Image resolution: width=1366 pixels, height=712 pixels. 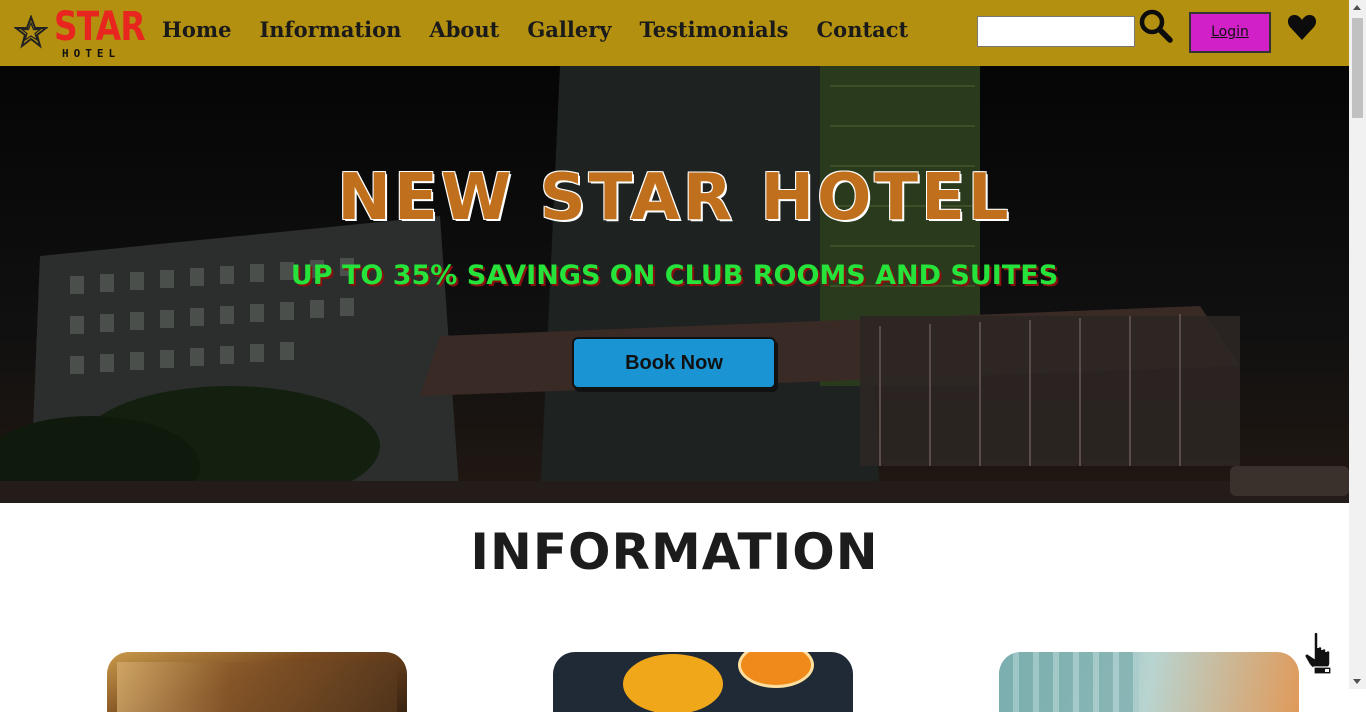 I want to click on book-now-button: Book Now, so click(x=674, y=363).